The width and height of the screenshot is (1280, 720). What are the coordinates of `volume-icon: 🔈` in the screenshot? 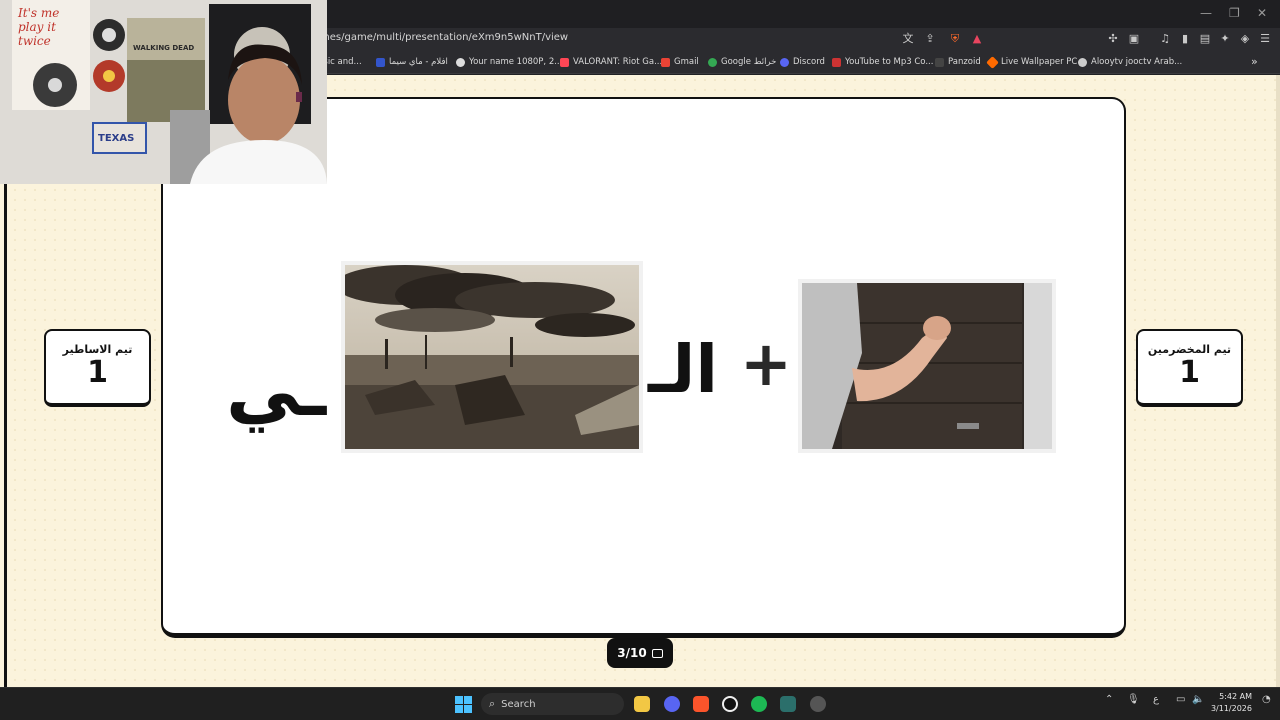 It's located at (1198, 699).